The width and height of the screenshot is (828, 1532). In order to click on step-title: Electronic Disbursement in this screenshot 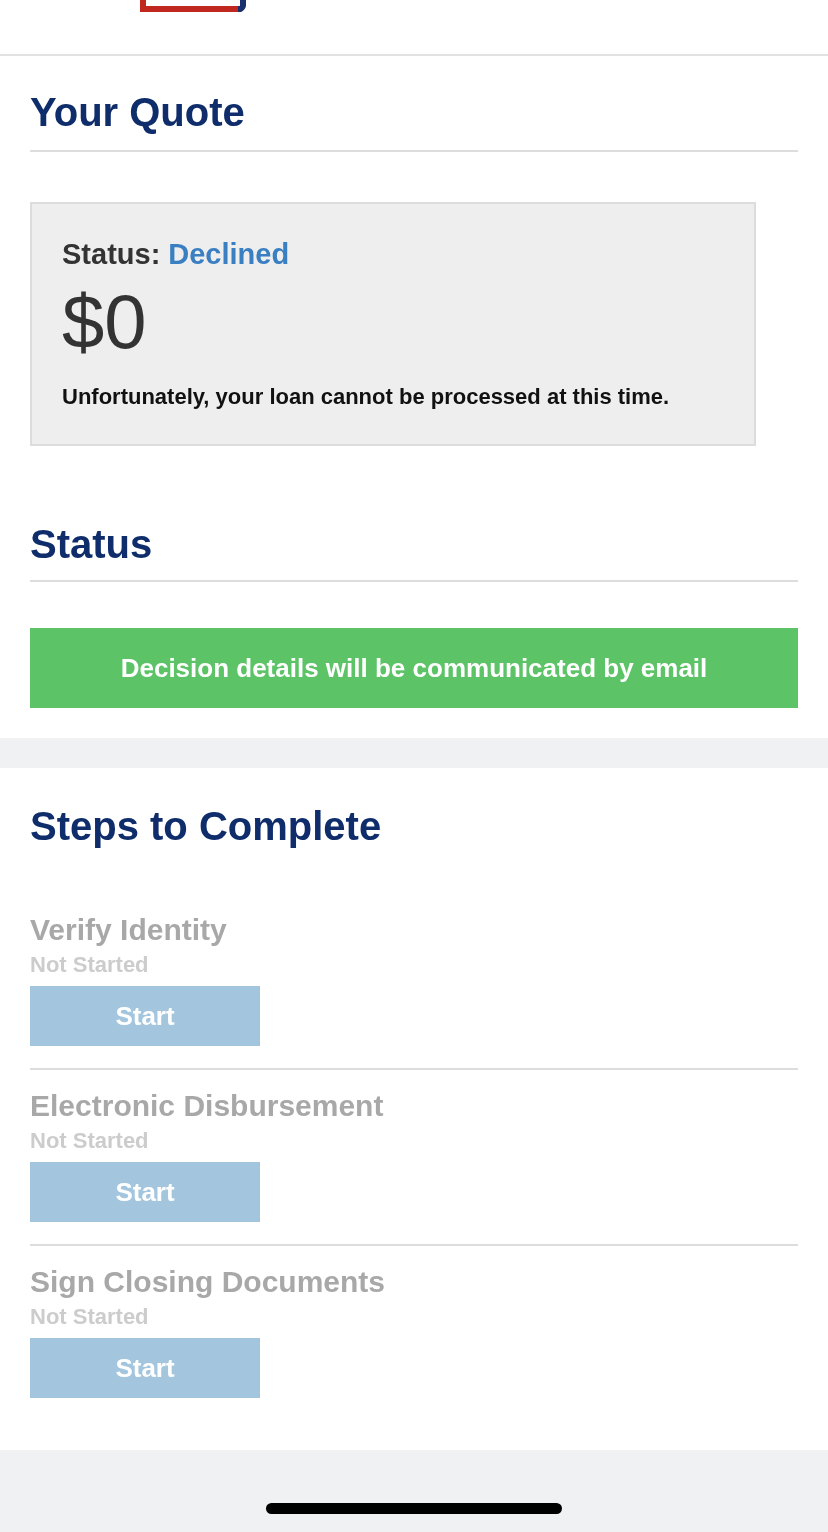, I will do `click(207, 1106)`.